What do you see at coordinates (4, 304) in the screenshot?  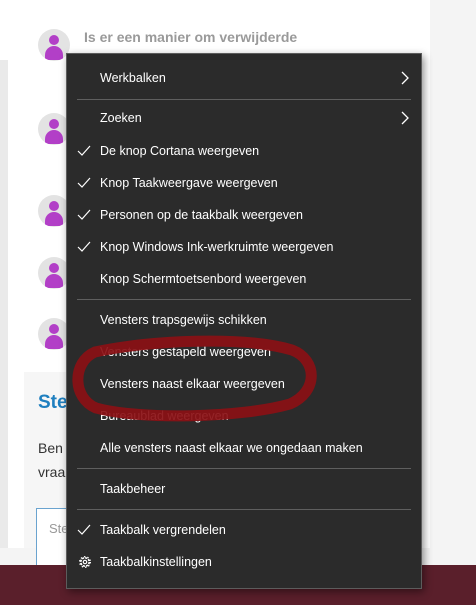 I see `left-gutter` at bounding box center [4, 304].